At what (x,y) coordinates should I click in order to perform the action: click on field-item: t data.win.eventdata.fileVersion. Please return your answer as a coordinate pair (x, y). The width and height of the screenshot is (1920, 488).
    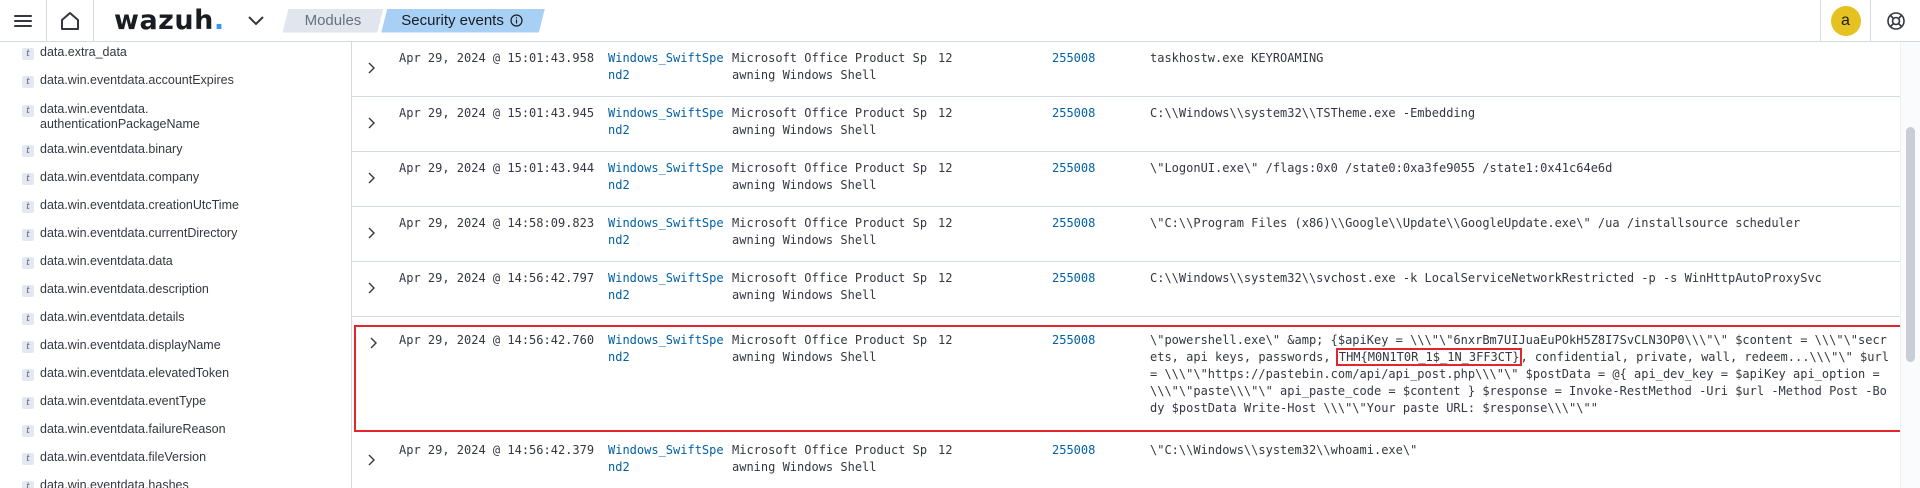
    Looking at the image, I should click on (141, 457).